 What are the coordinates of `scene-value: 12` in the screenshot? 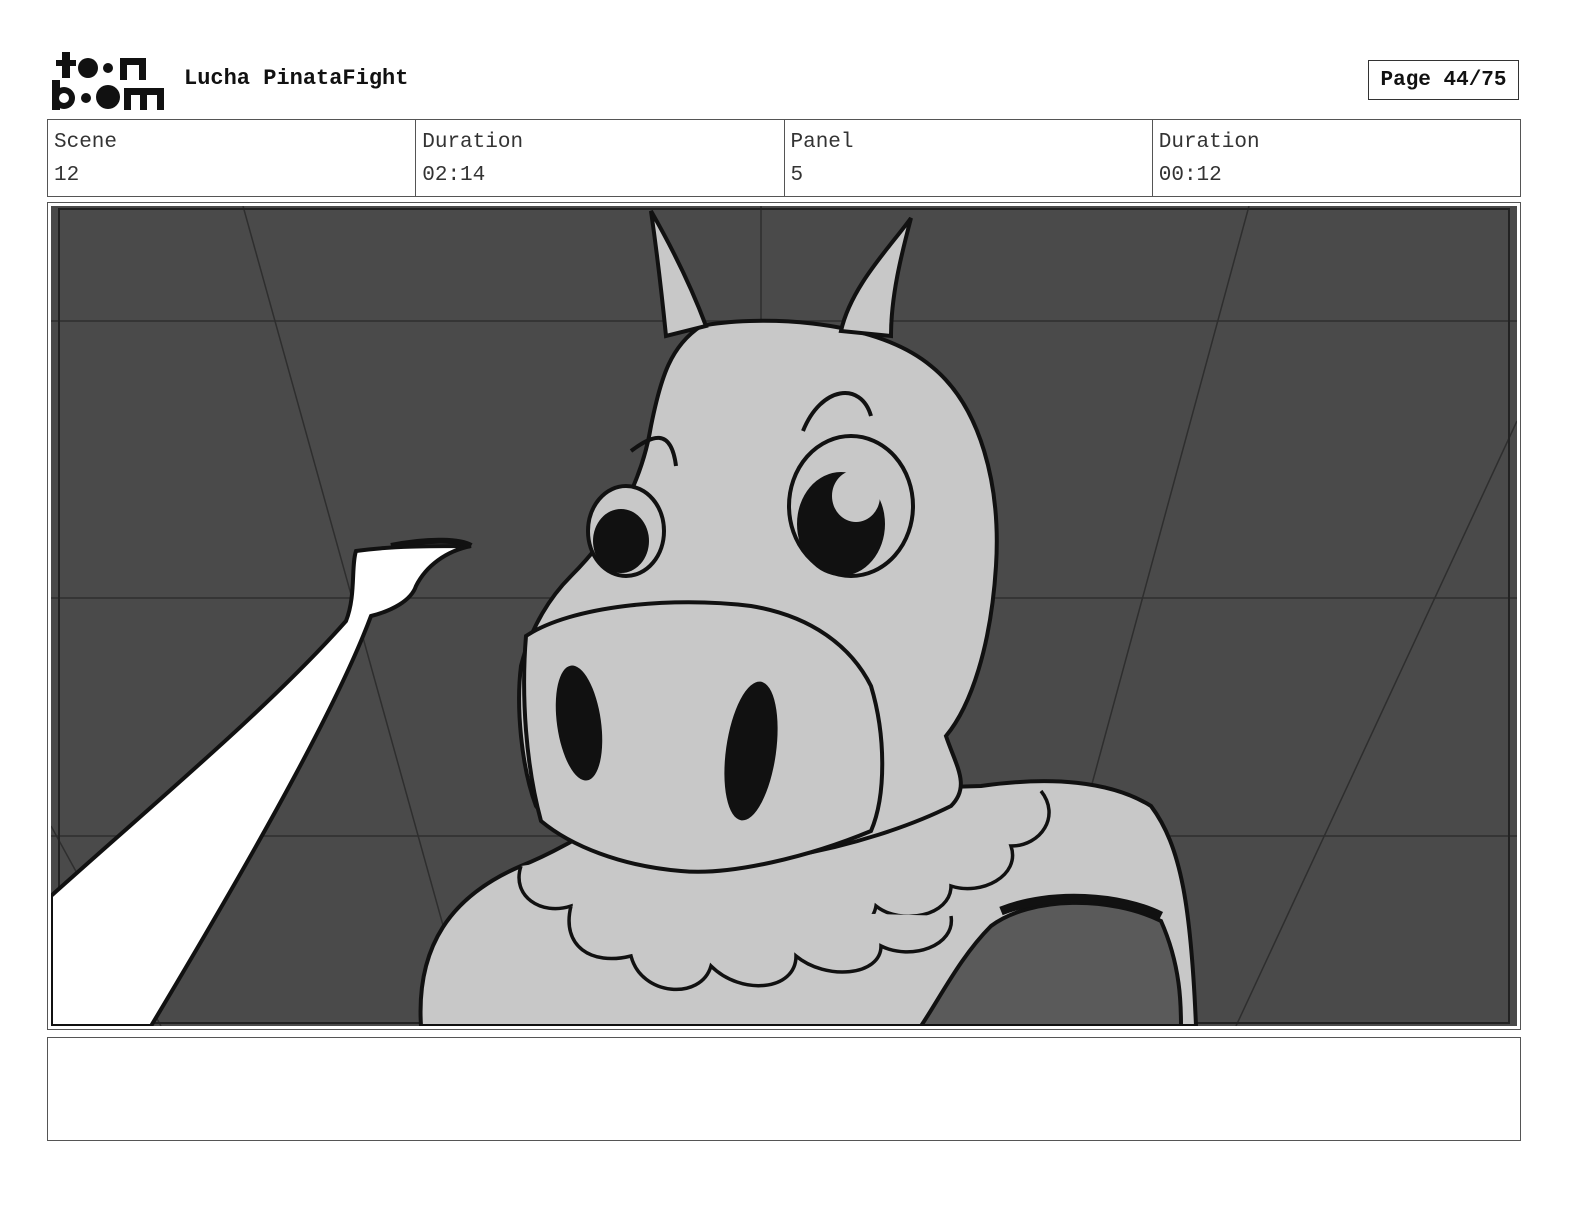 It's located at (67, 175).